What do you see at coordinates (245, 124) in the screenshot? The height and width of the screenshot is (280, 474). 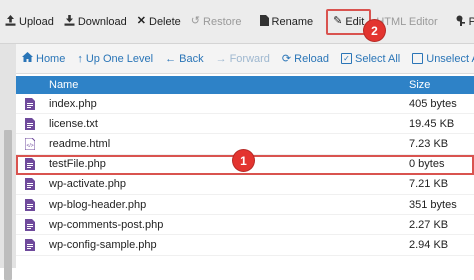 I see `table-row: license.txt 19.45 KB` at bounding box center [245, 124].